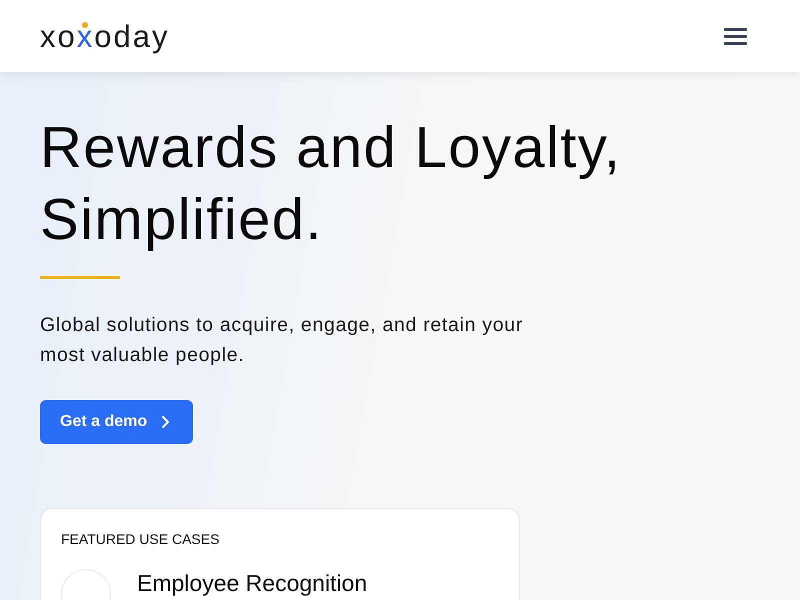 Image resolution: width=800 pixels, height=600 pixels. I want to click on menu-icon, so click(735, 36).